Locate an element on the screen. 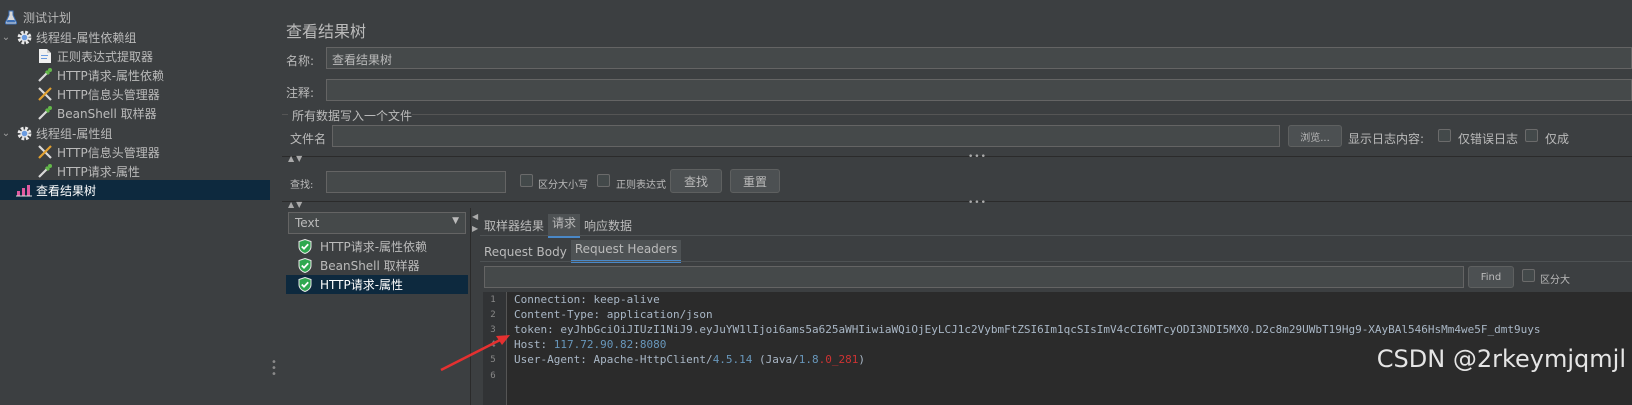  tree-item-label: 正则表达式提取器 is located at coordinates (105, 56).